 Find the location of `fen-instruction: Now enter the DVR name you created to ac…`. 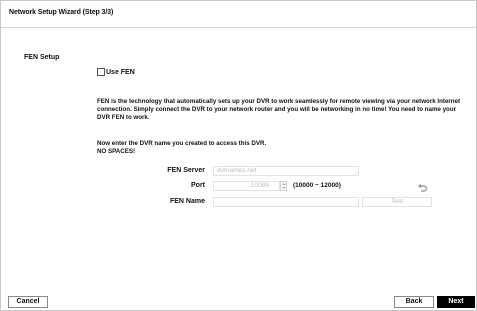

fen-instruction: Now enter the DVR name you created to ac… is located at coordinates (247, 148).